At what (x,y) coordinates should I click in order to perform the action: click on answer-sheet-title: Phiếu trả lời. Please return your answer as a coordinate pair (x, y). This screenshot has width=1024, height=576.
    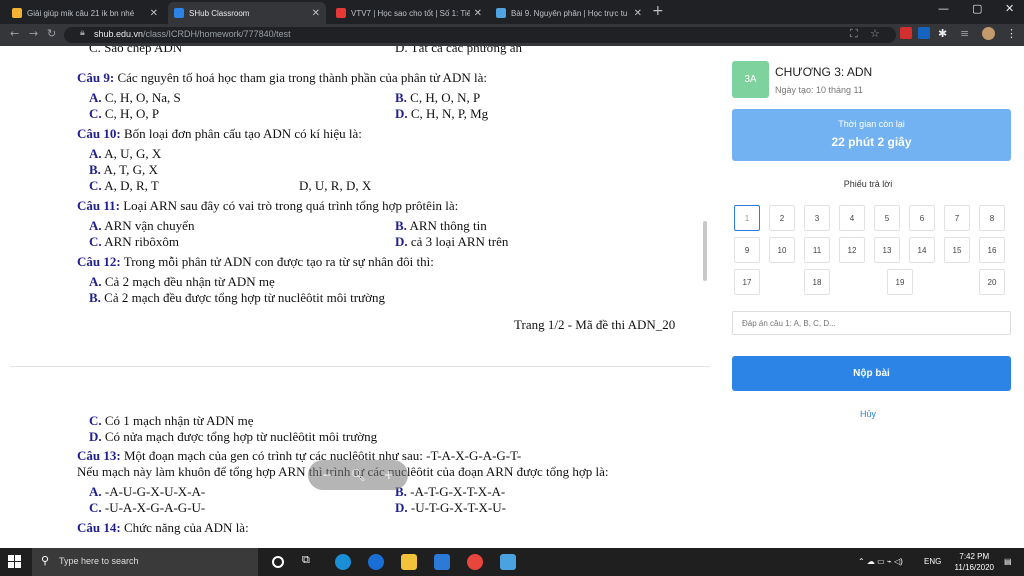
    Looking at the image, I should click on (868, 184).